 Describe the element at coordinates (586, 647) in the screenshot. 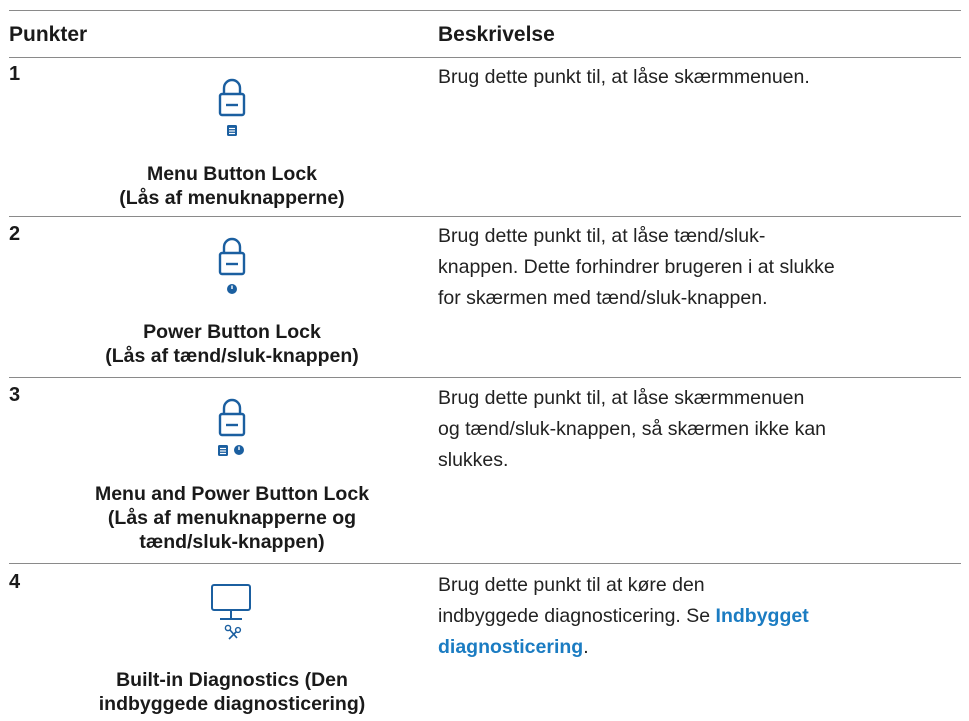

I see `description-text: .` at that location.